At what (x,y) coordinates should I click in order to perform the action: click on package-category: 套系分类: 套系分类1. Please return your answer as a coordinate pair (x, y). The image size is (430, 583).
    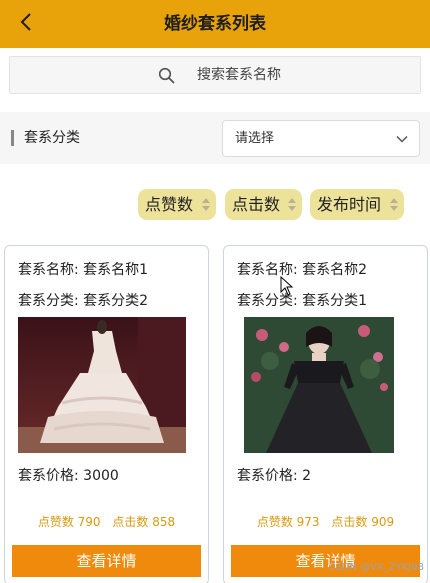
    Looking at the image, I should click on (302, 301).